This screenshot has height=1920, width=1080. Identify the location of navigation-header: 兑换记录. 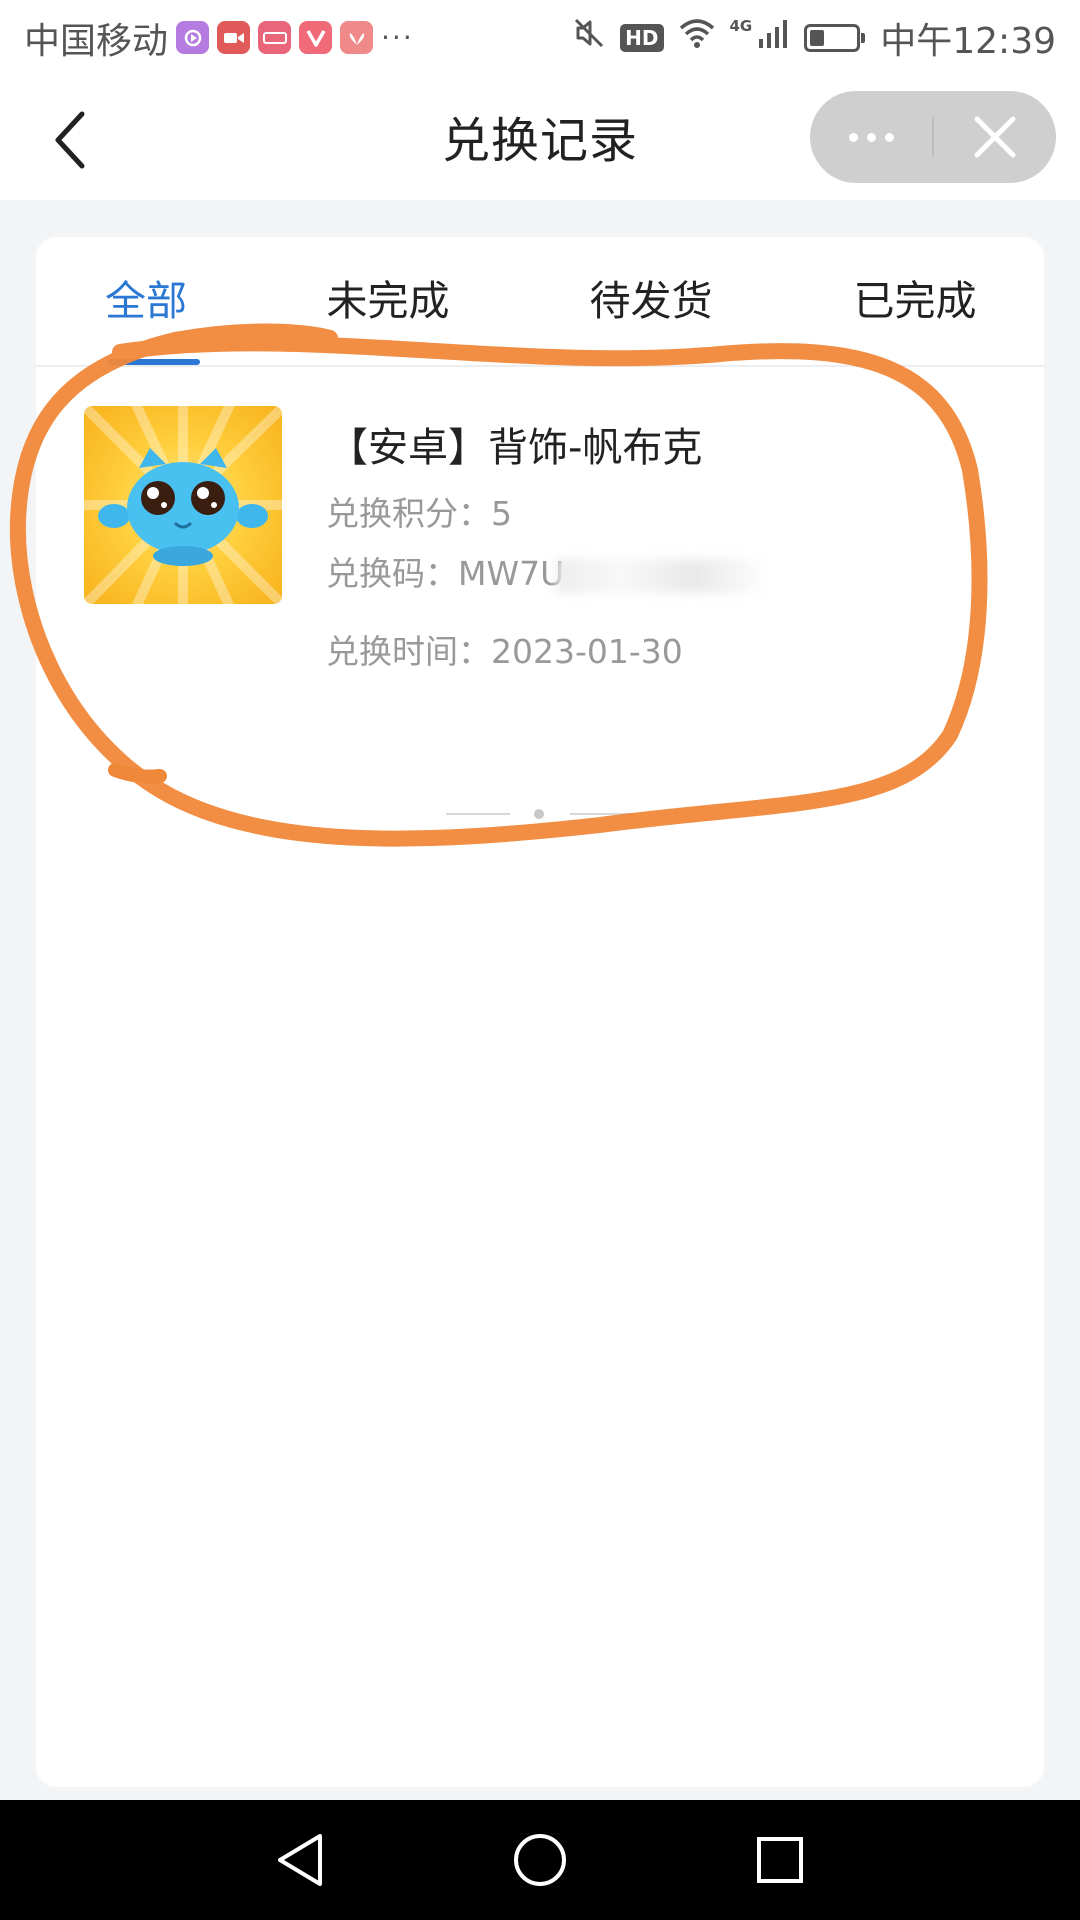
(540, 137).